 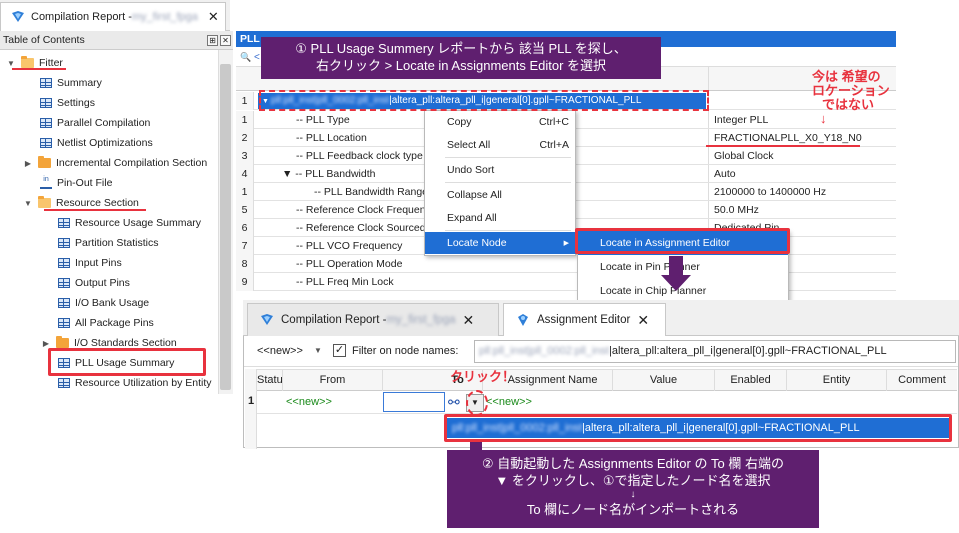 What do you see at coordinates (676, 283) in the screenshot?
I see `arrow-down-icon` at bounding box center [676, 283].